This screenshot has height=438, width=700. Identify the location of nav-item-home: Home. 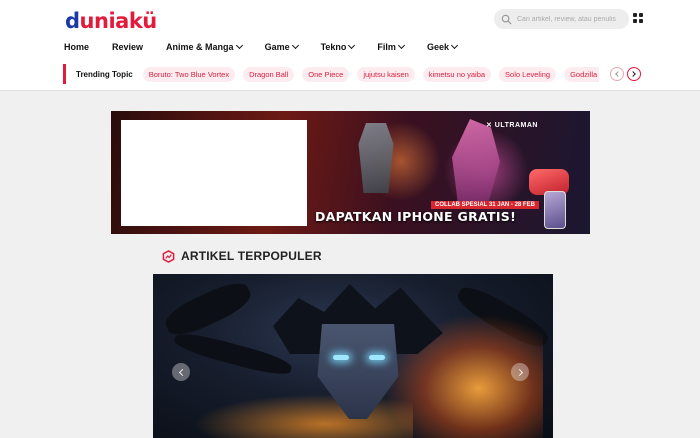
(76, 47).